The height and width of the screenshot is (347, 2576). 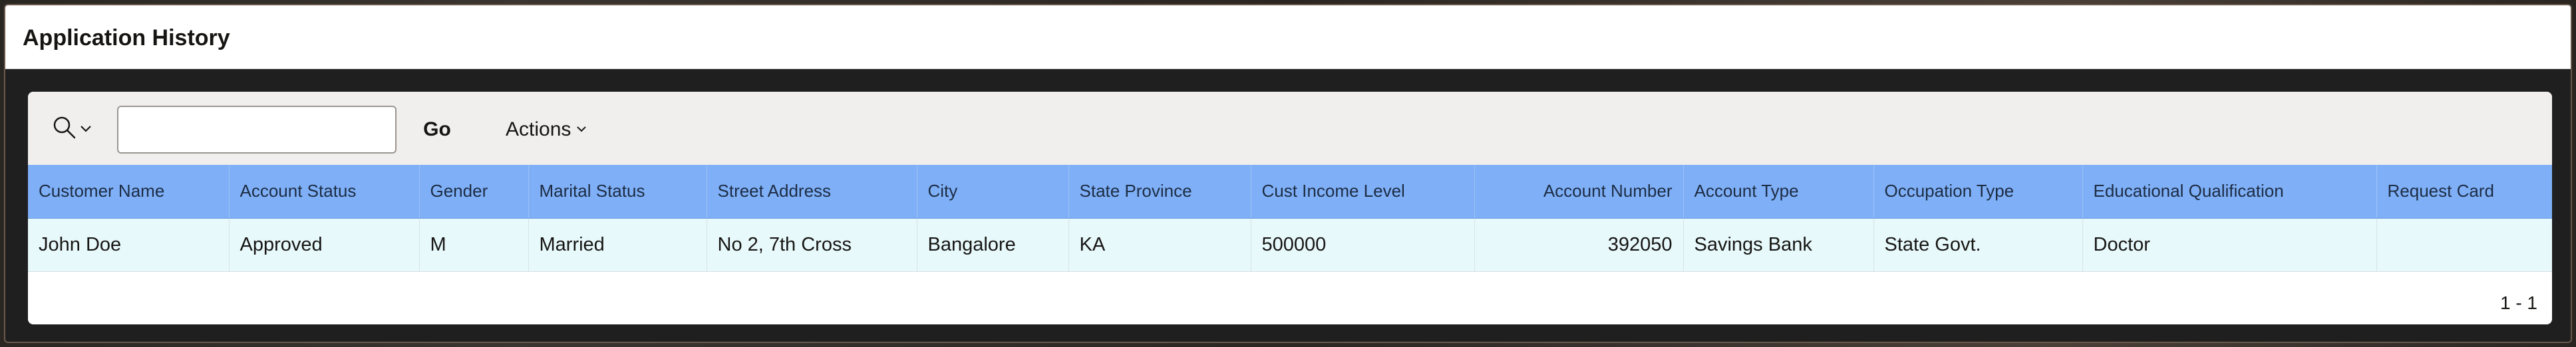 What do you see at coordinates (1159, 192) in the screenshot?
I see `column-header-state-province: State Province` at bounding box center [1159, 192].